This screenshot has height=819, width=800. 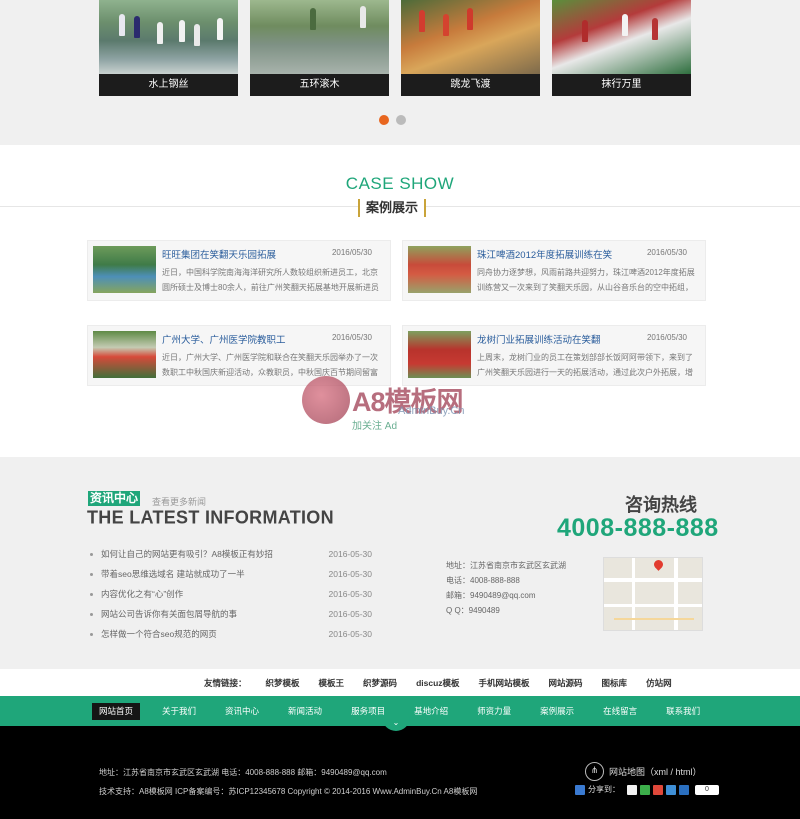 What do you see at coordinates (332, 683) in the screenshot?
I see `friend-link: 模板王` at bounding box center [332, 683].